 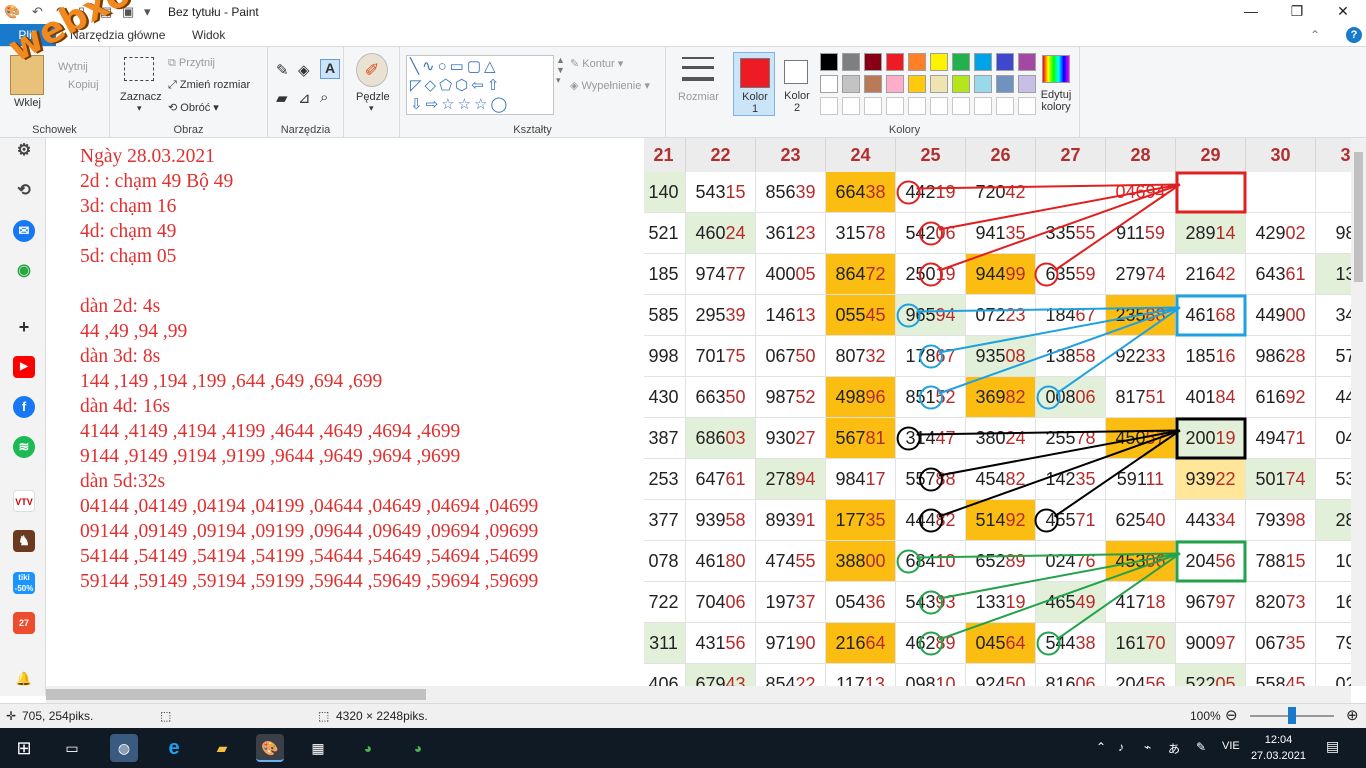 What do you see at coordinates (1231, 746) in the screenshot?
I see `language-indicator: VIE` at bounding box center [1231, 746].